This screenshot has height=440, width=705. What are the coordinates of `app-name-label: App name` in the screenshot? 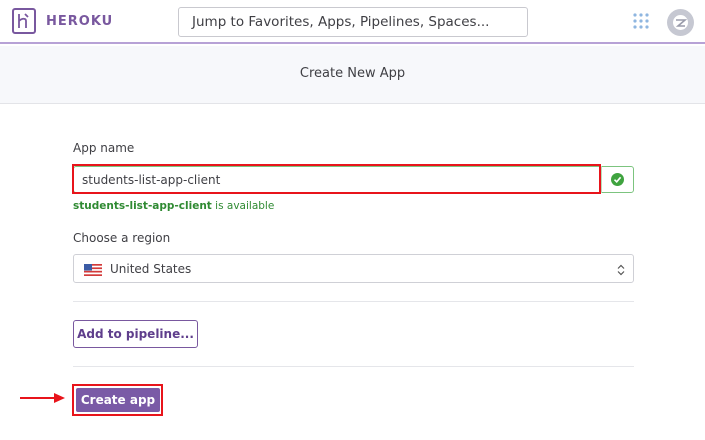 It's located at (104, 148).